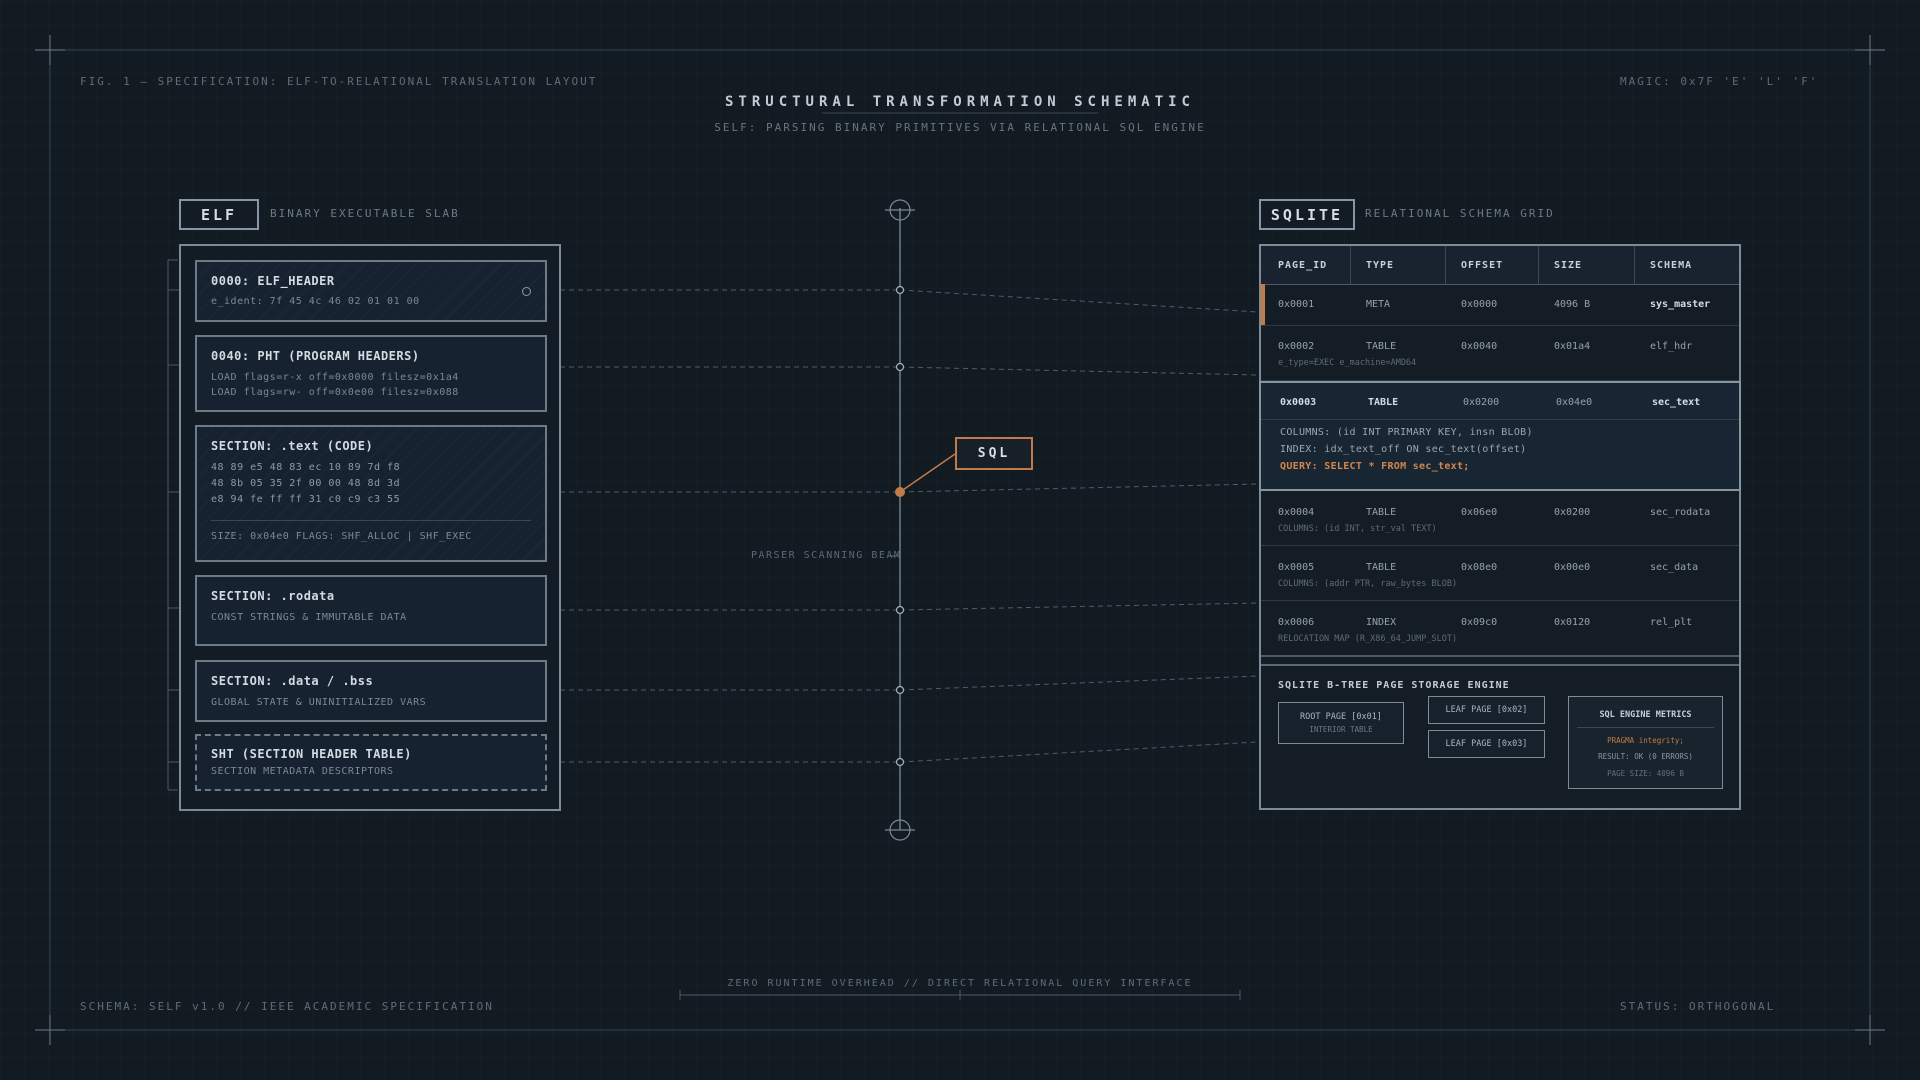 This screenshot has width=1920, height=1080. Describe the element at coordinates (302, 771) in the screenshot. I see `sht-line: SECTION METADATA DESCRIPTORS` at that location.